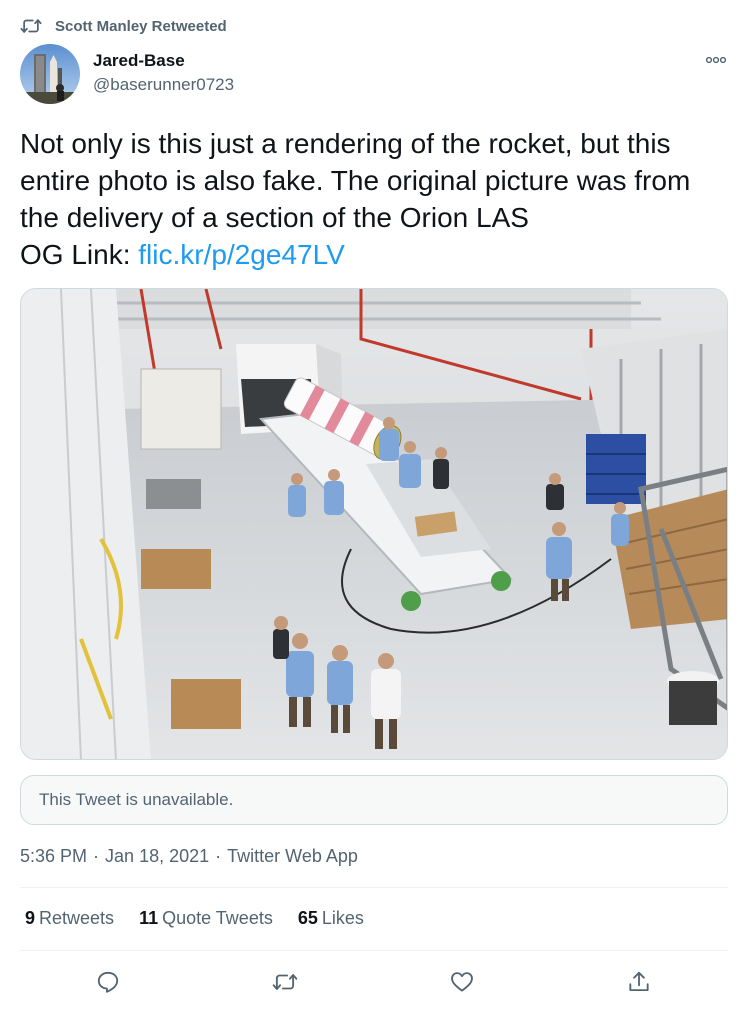 This screenshot has width=748, height=1011. What do you see at coordinates (163, 73) in the screenshot?
I see `author-block: Jared-Base @baserunner0723` at bounding box center [163, 73].